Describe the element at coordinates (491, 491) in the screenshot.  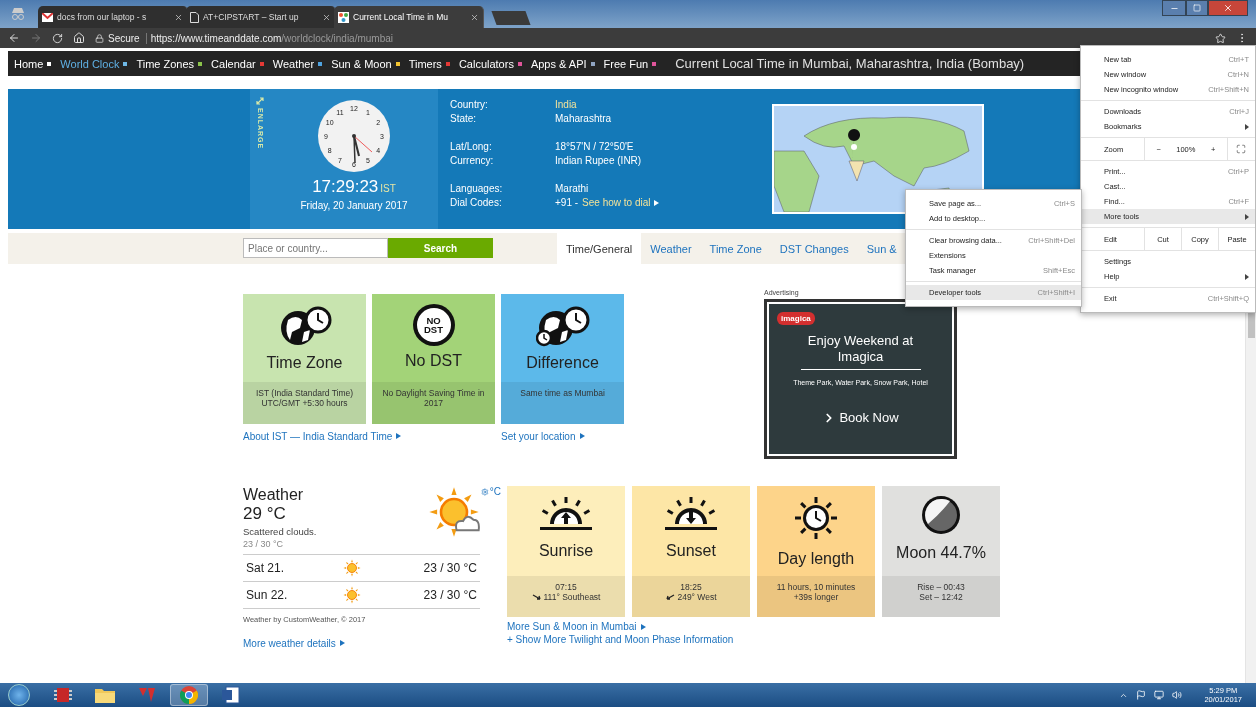
I see `unit-setting-link: °C` at that location.